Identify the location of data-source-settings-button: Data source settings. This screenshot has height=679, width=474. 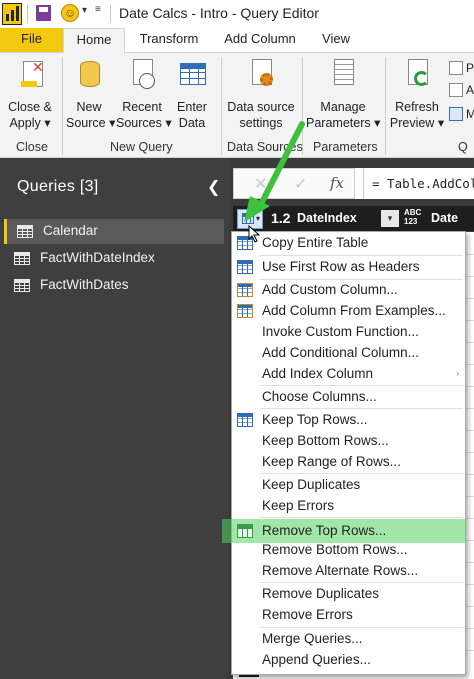
(261, 94).